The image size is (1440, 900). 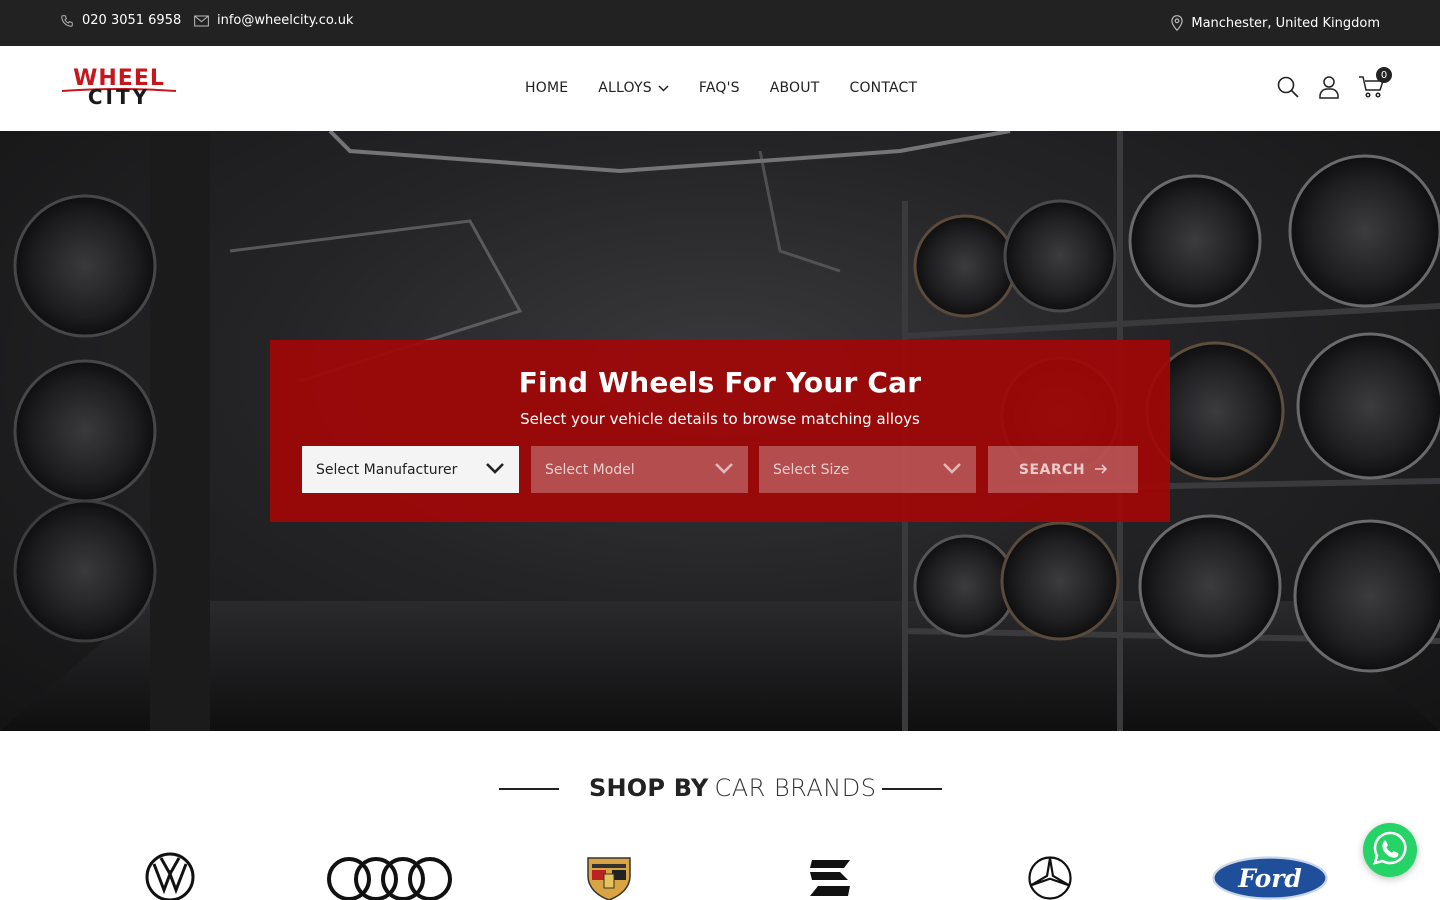 I want to click on wheel-city-logo: WHEEL CITY, so click(x=119, y=88).